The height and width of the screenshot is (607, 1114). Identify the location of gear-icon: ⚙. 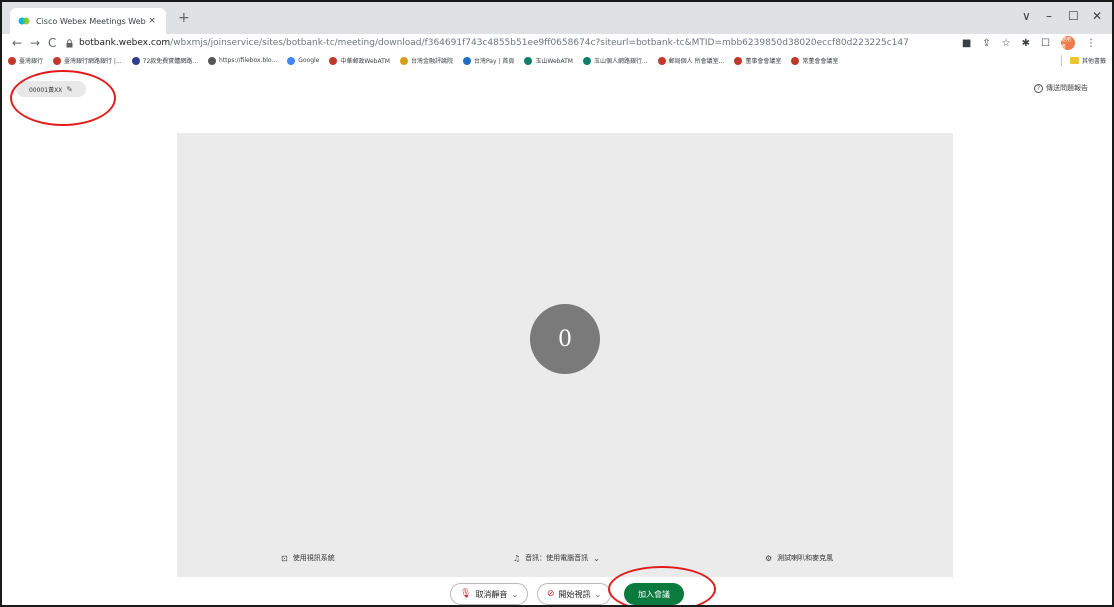
(769, 558).